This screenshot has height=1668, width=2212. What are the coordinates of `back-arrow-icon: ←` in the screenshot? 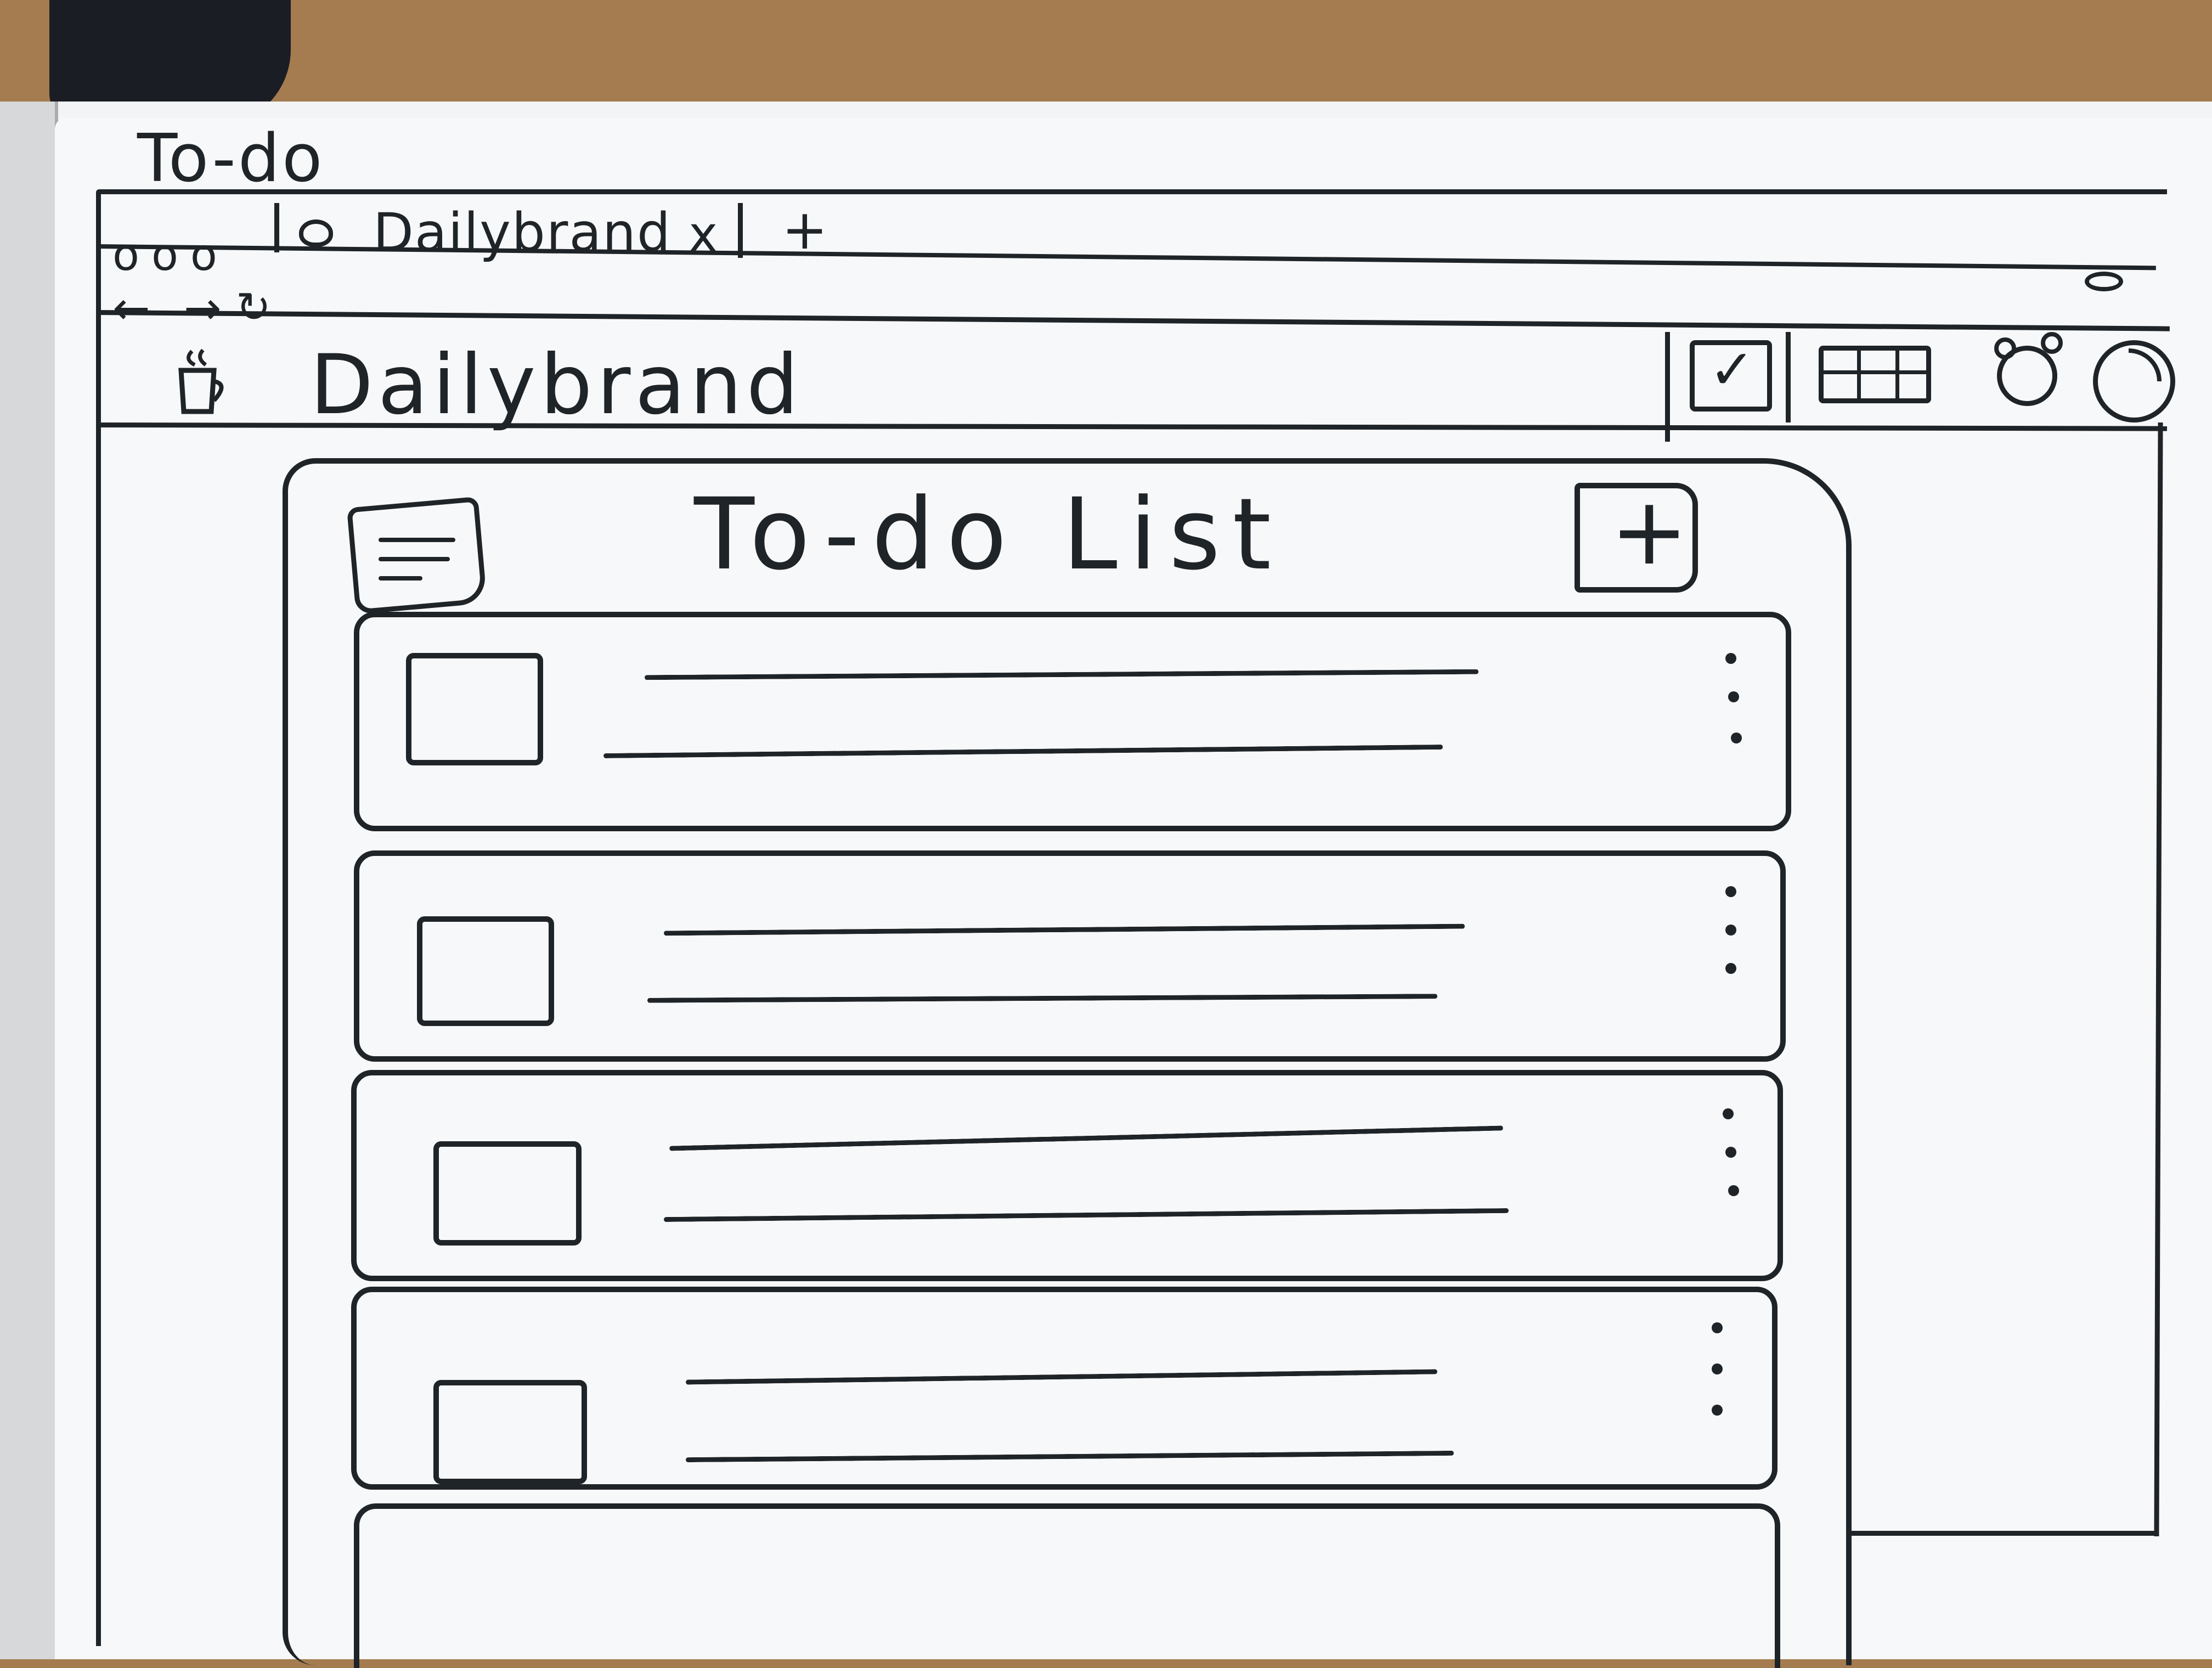 It's located at (131, 309).